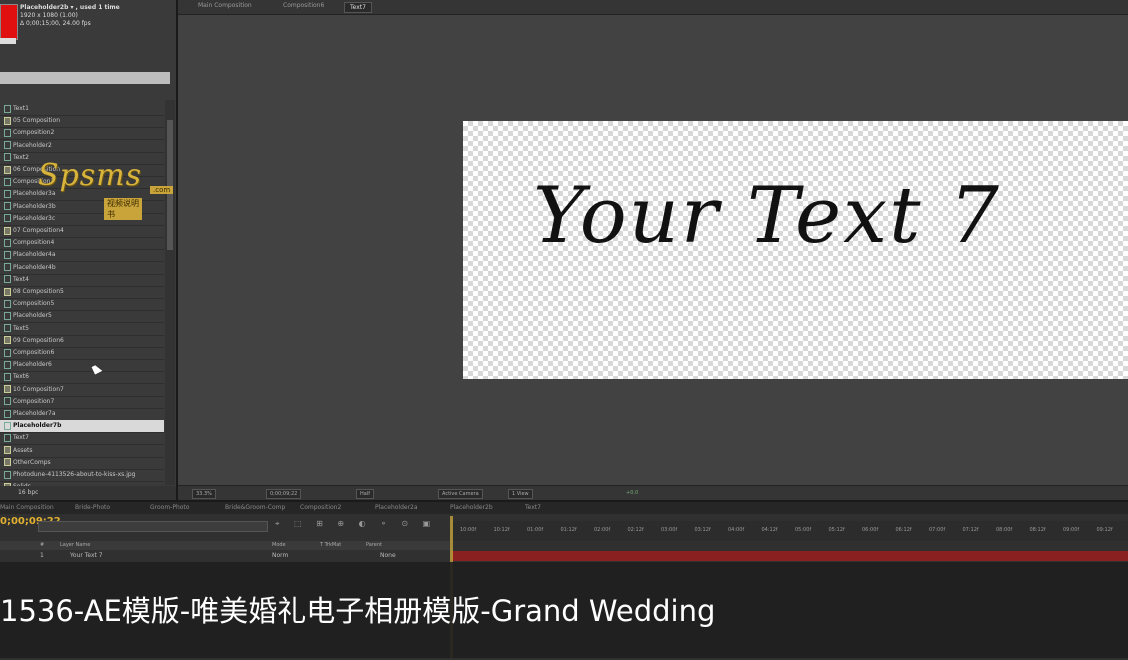 This screenshot has width=1128, height=660. Describe the element at coordinates (23, 450) in the screenshot. I see `project-item-label: Assets` at that location.